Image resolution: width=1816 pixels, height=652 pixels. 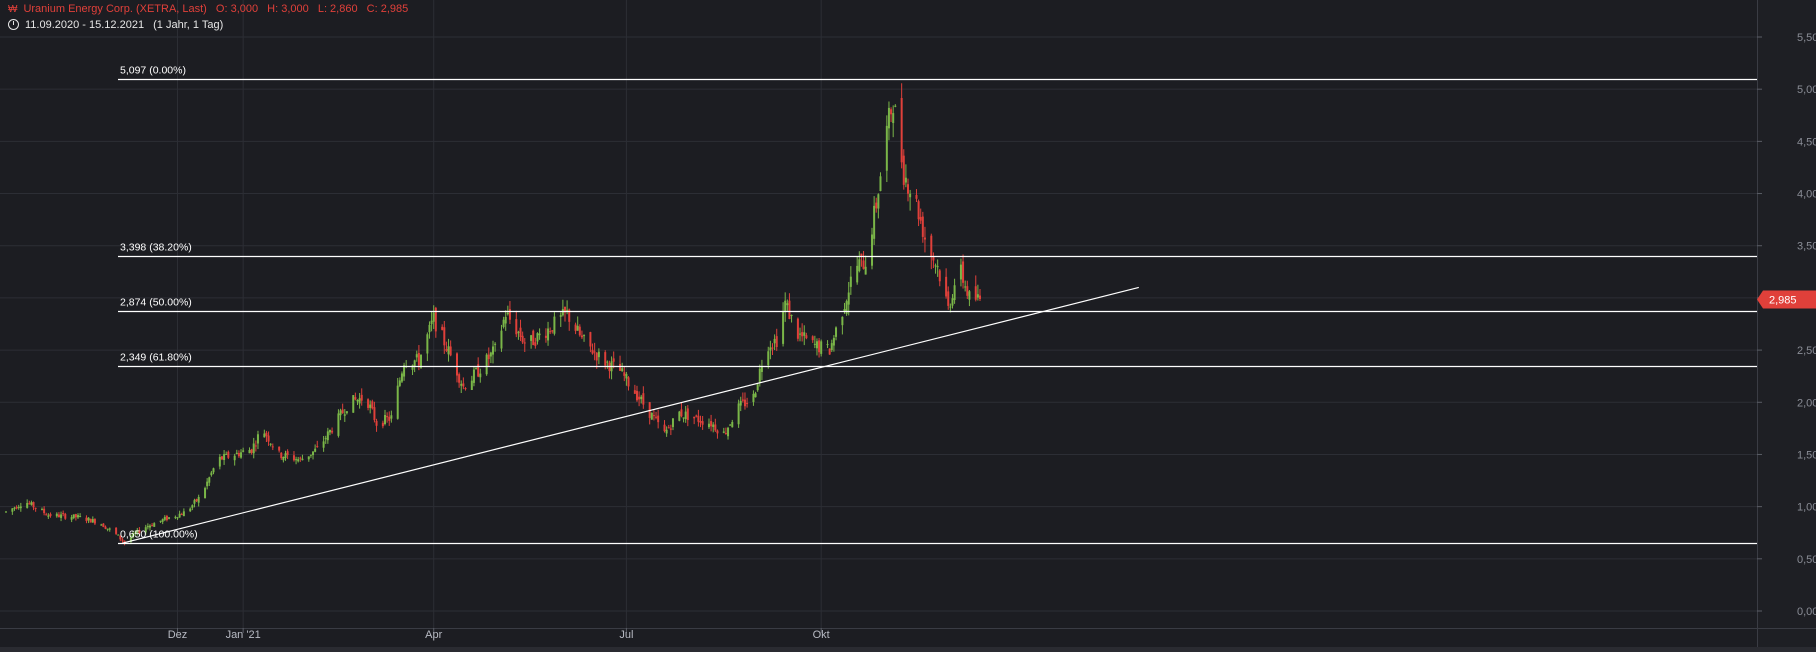 What do you see at coordinates (908, 649) in the screenshot?
I see `navigator-strip` at bounding box center [908, 649].